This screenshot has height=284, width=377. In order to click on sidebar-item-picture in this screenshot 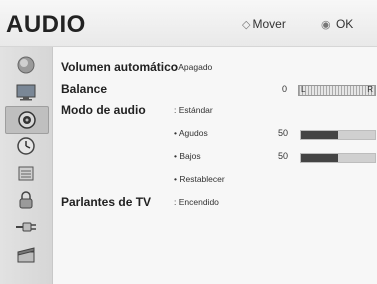, I will do `click(26, 92)`.